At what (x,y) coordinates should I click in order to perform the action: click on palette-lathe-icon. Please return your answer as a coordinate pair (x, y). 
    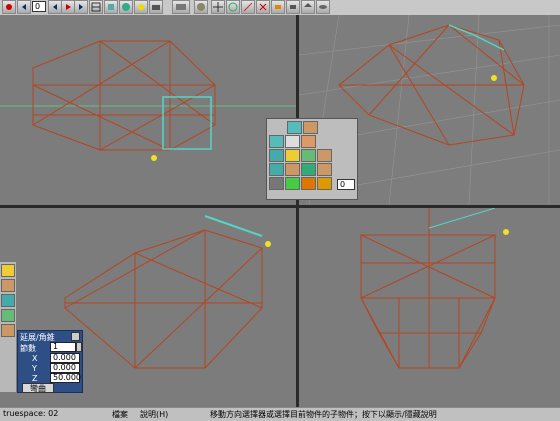
    Looking at the image, I should click on (276, 183).